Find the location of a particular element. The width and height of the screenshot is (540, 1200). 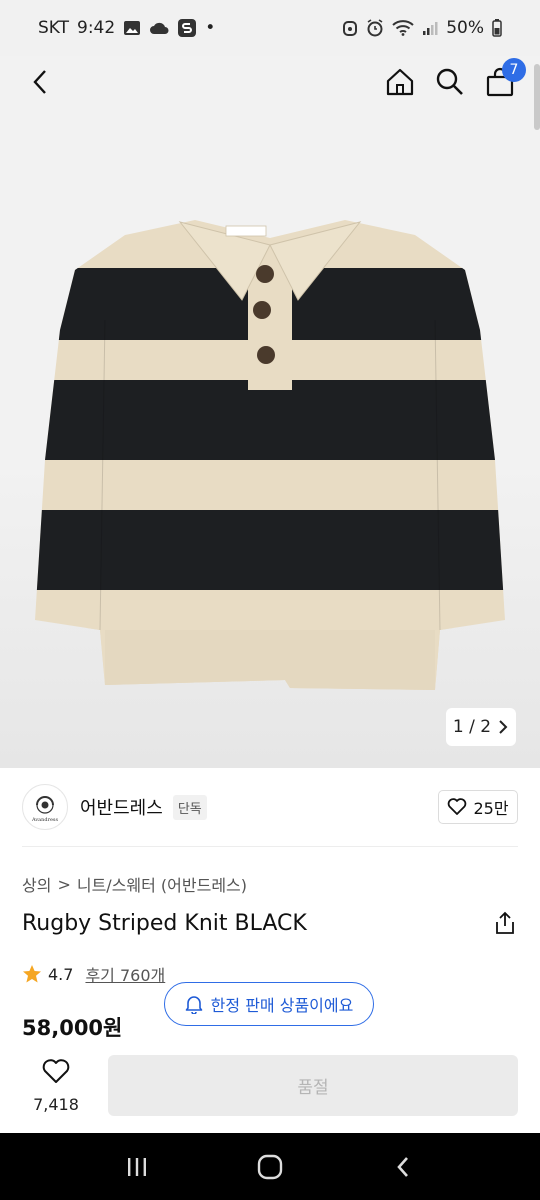

limited-sale-text: 한정 판매 상품이에요 is located at coordinates (282, 1005).